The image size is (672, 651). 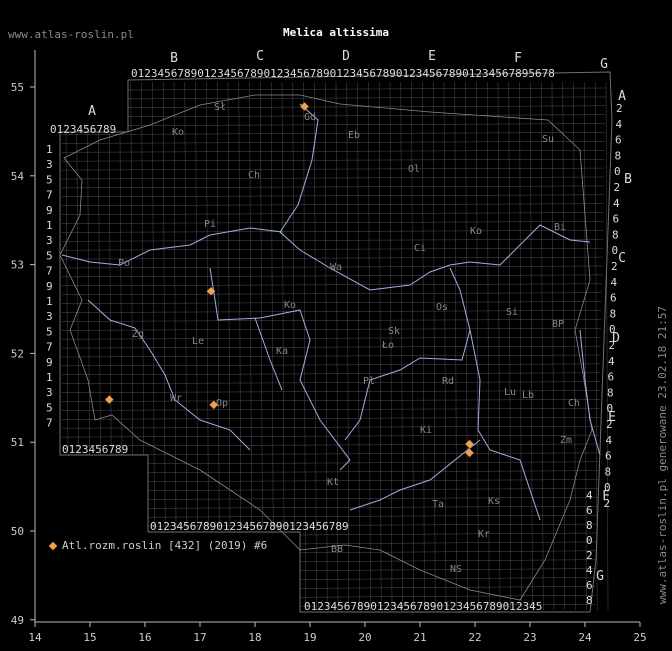 I want to click on region-code: Rd, so click(x=448, y=381).